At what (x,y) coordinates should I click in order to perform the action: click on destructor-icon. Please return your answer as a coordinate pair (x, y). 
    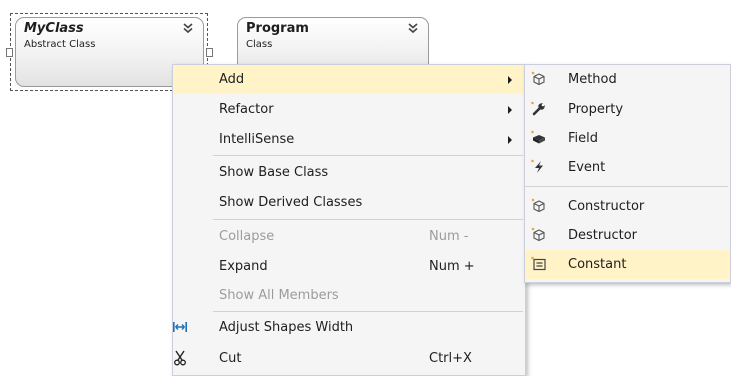
    Looking at the image, I should click on (539, 235).